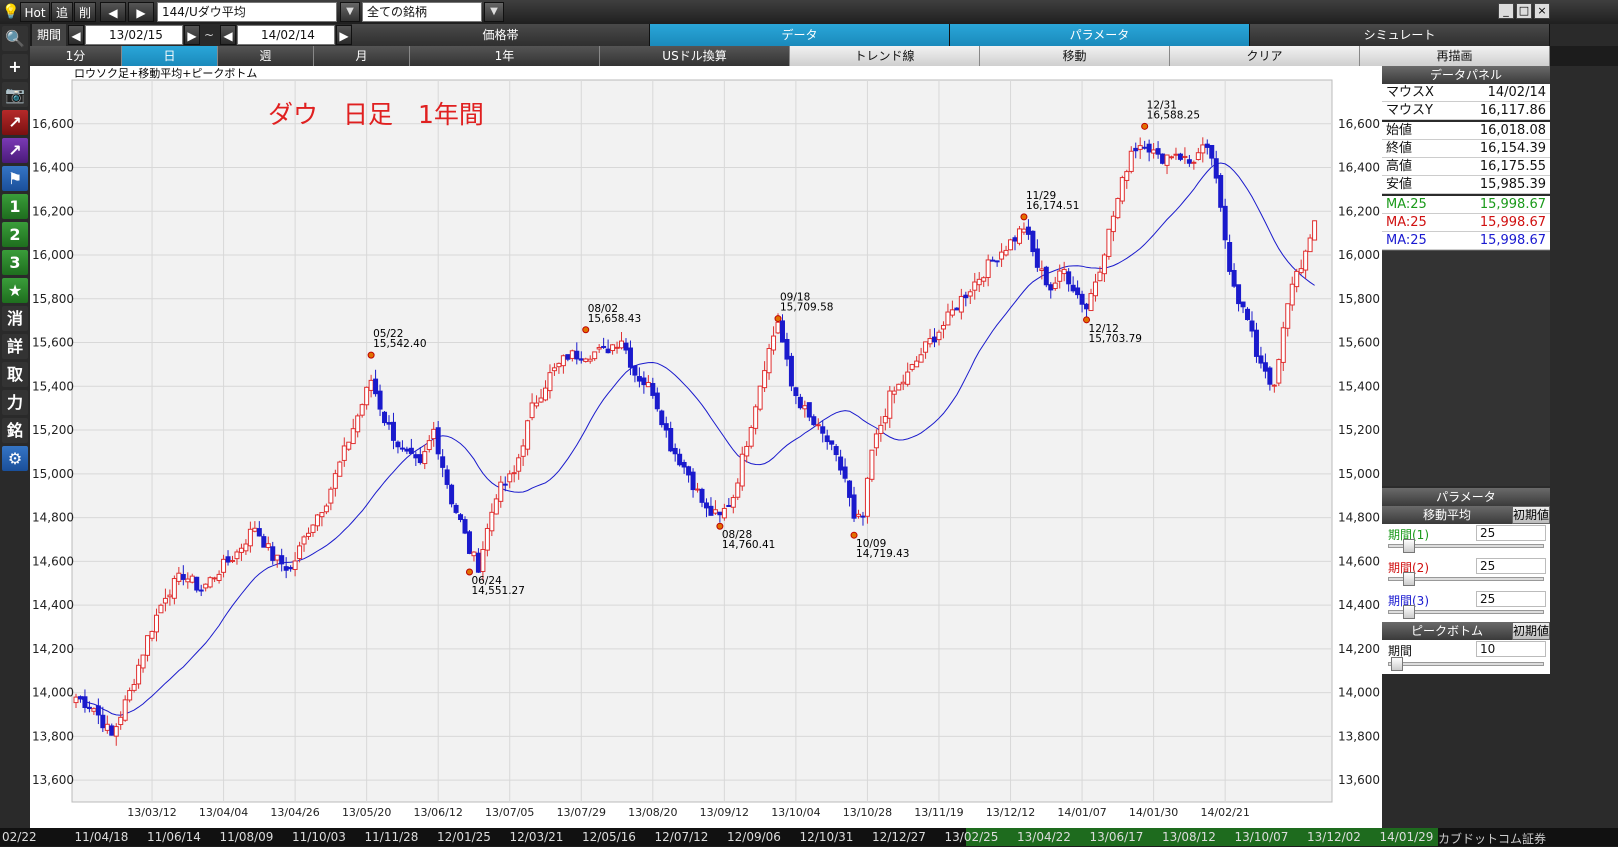  What do you see at coordinates (350, 12) in the screenshot?
I see `symbol-dropdown-icon: ▼` at bounding box center [350, 12].